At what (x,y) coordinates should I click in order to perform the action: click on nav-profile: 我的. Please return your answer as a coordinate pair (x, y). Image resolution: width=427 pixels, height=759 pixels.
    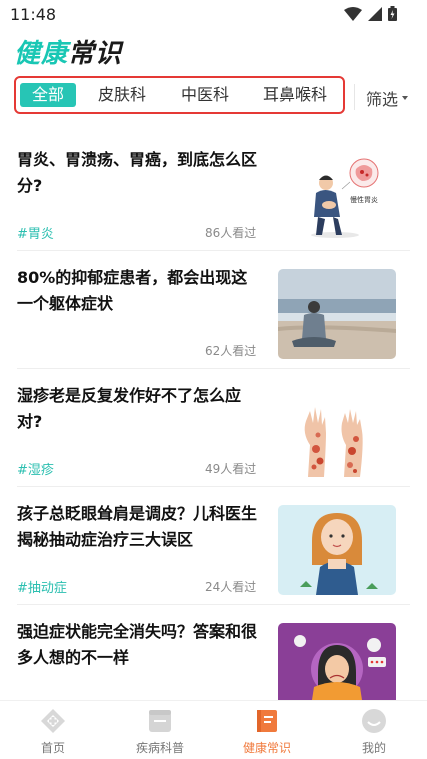
    Looking at the image, I should click on (374, 731).